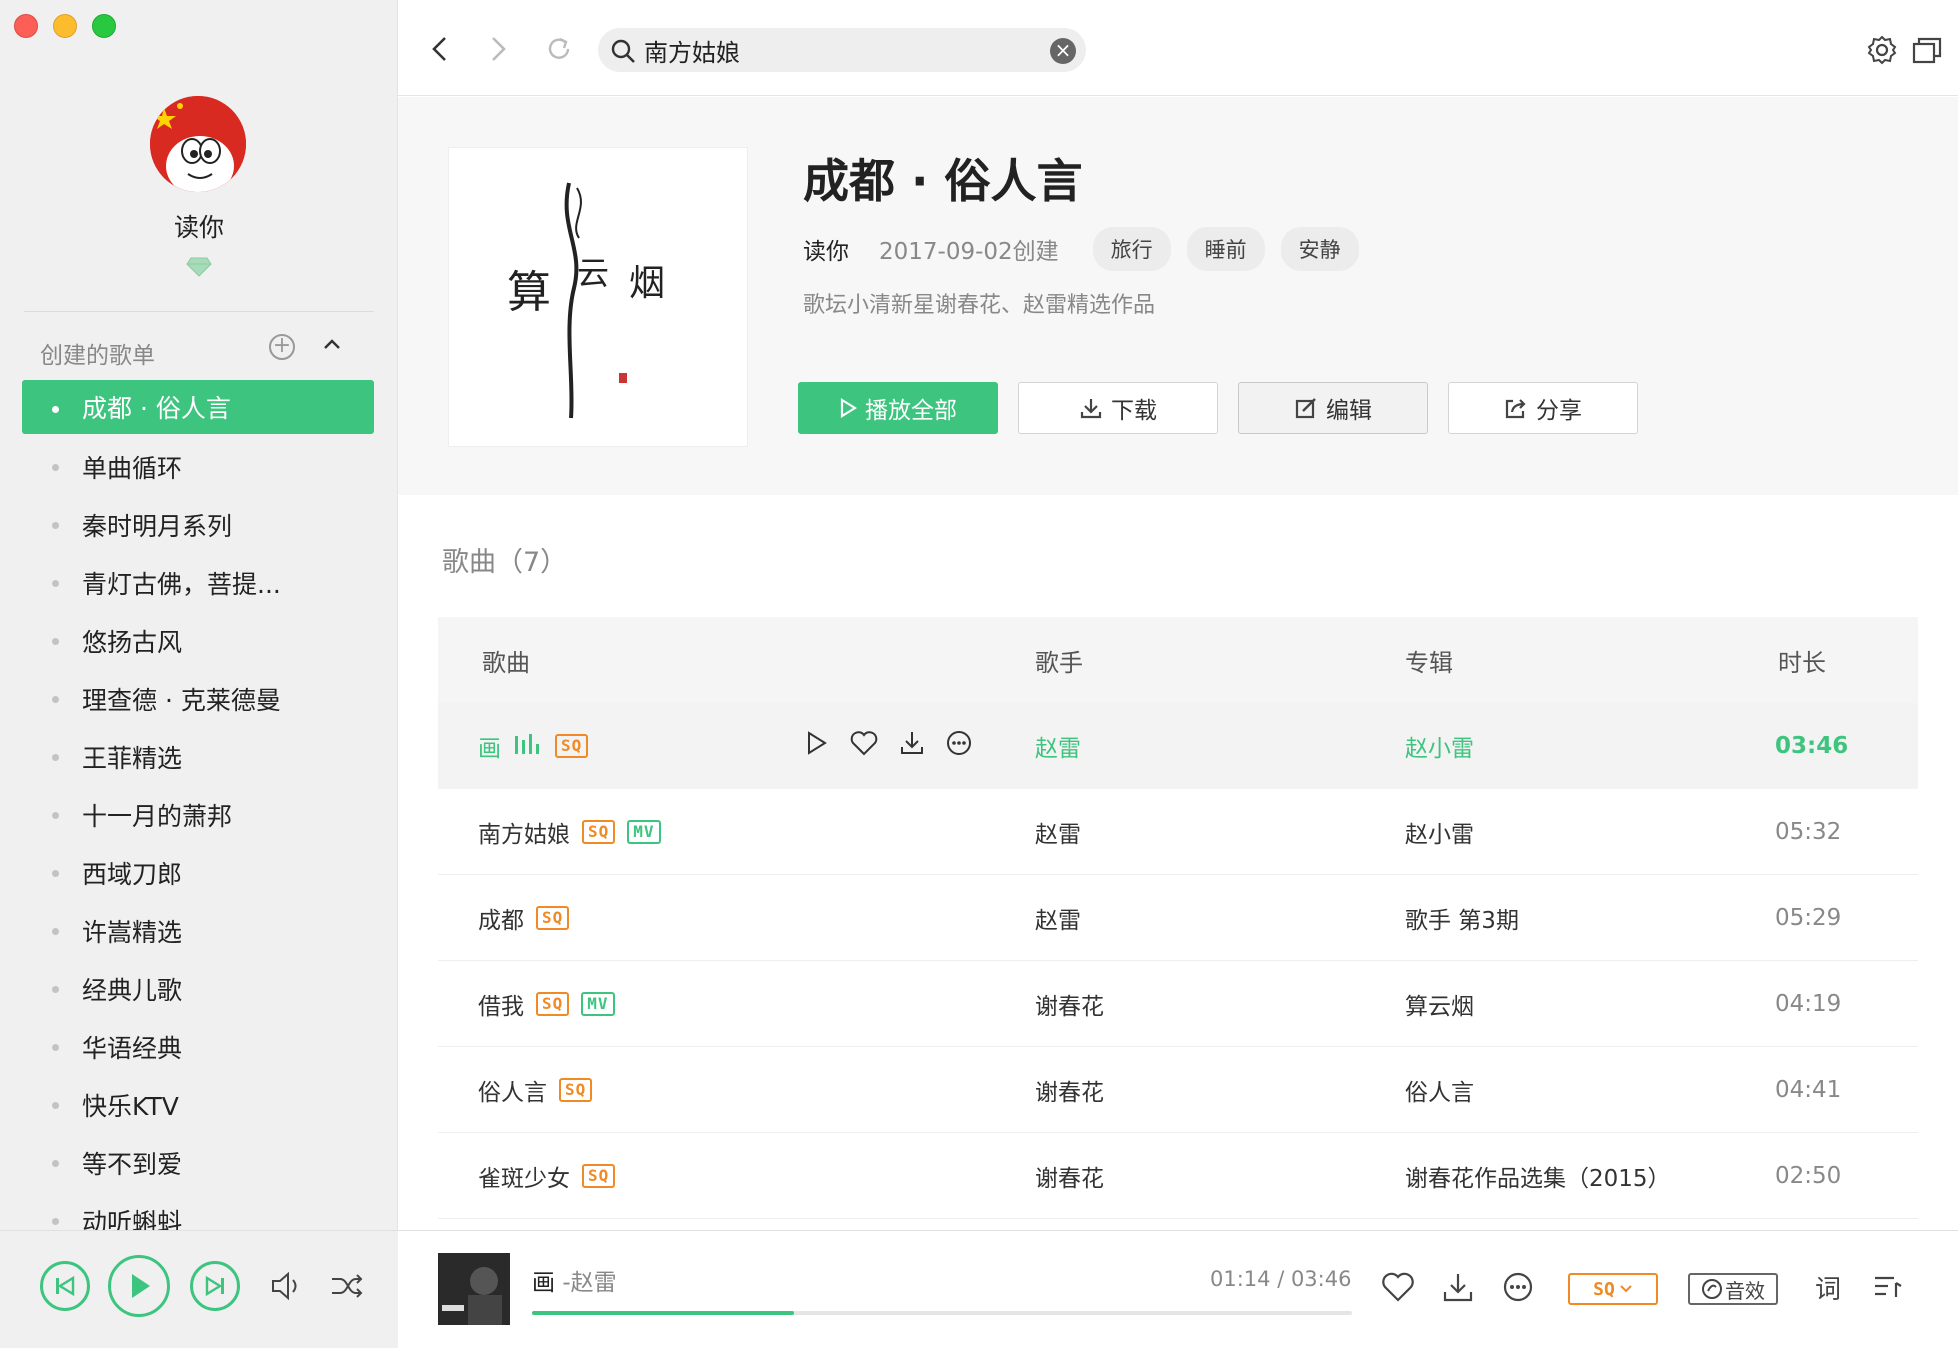 The height and width of the screenshot is (1348, 1958). I want to click on sidebar-item-playlist: 动听蝌蚪, so click(198, 1211).